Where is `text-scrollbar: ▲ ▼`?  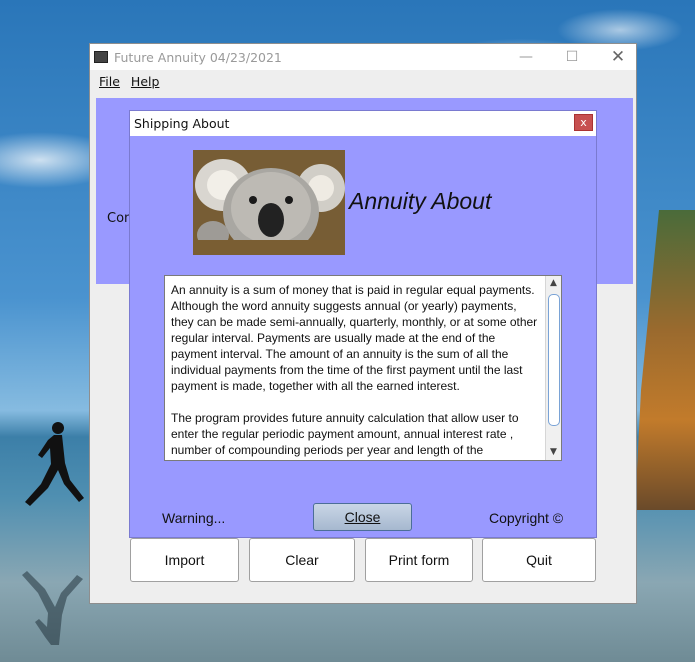
text-scrollbar: ▲ ▼ is located at coordinates (553, 368).